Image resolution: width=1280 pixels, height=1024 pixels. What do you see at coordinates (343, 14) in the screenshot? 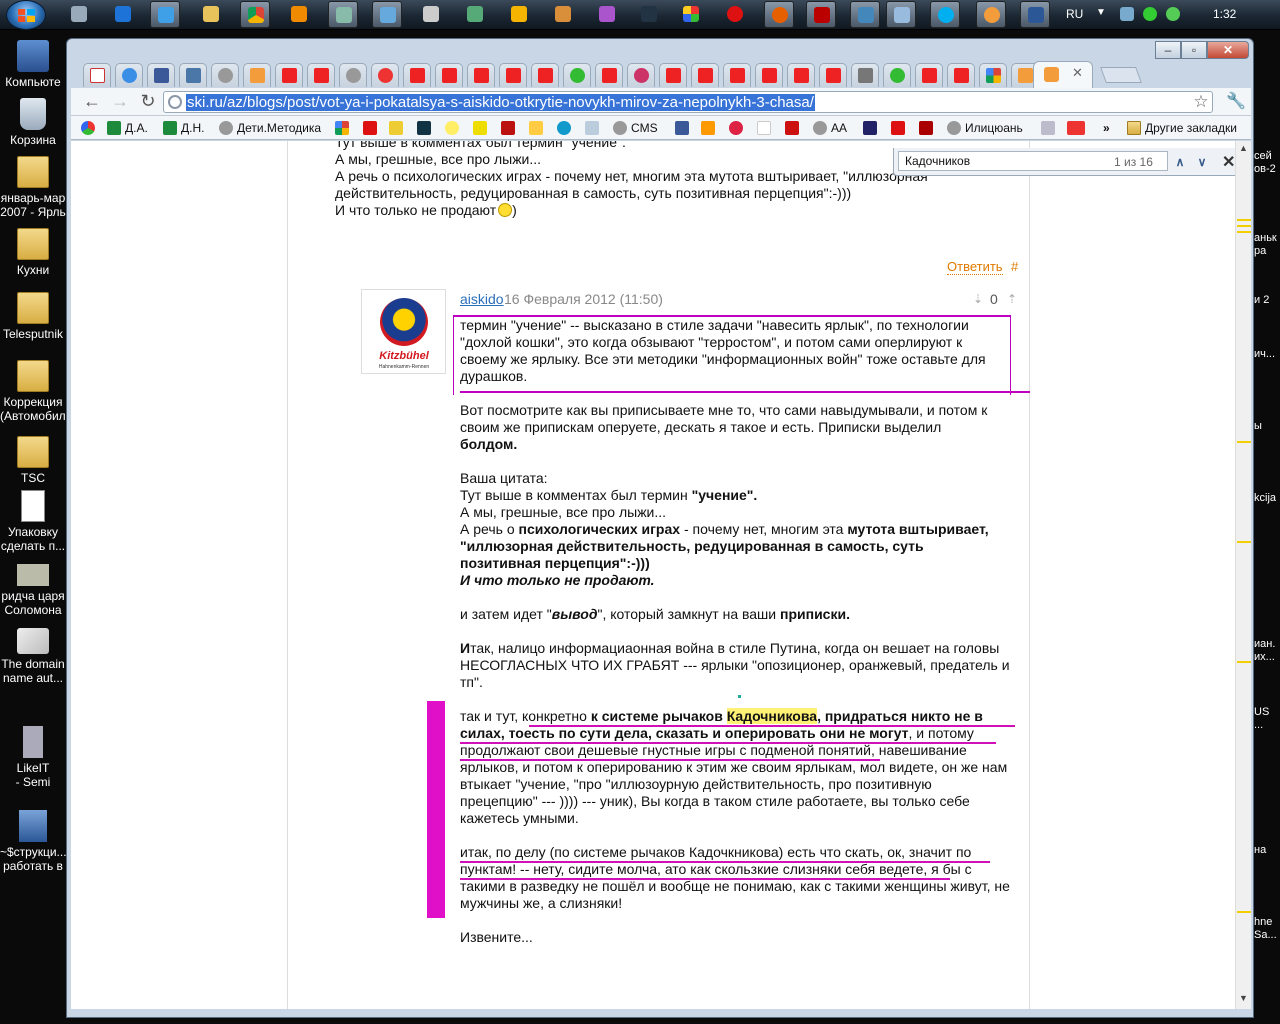
I see `taskbar-app-icon` at bounding box center [343, 14].